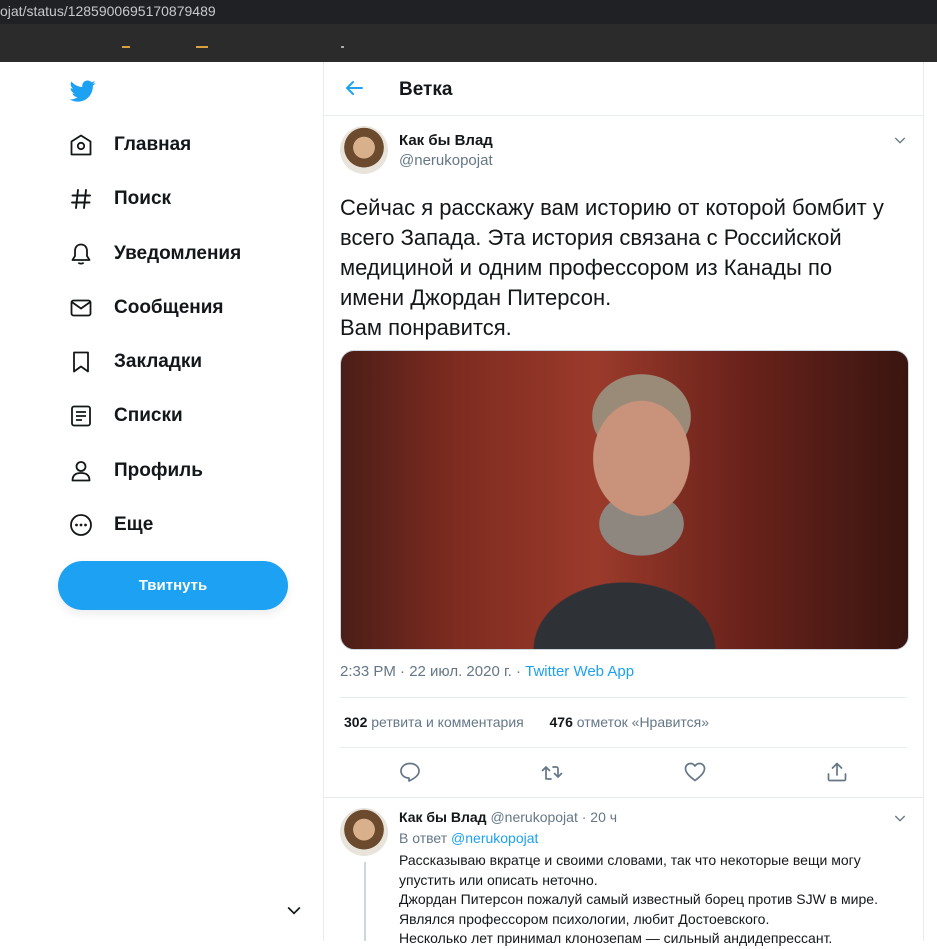  Describe the element at coordinates (494, 838) in the screenshot. I see `reply-to-handle: @nerukopojat` at that location.